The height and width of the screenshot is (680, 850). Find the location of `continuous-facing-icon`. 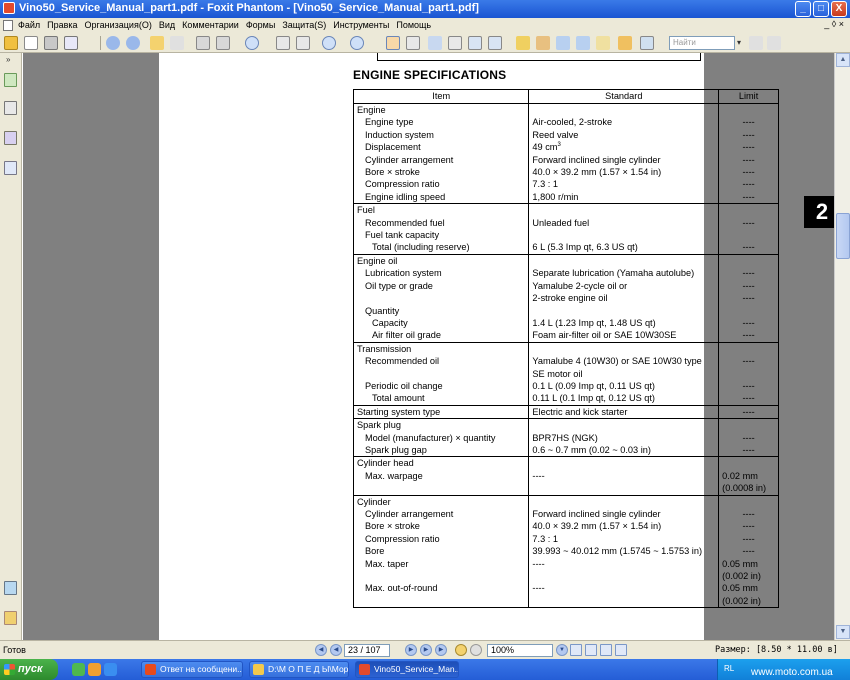

continuous-facing-icon is located at coordinates (621, 650).